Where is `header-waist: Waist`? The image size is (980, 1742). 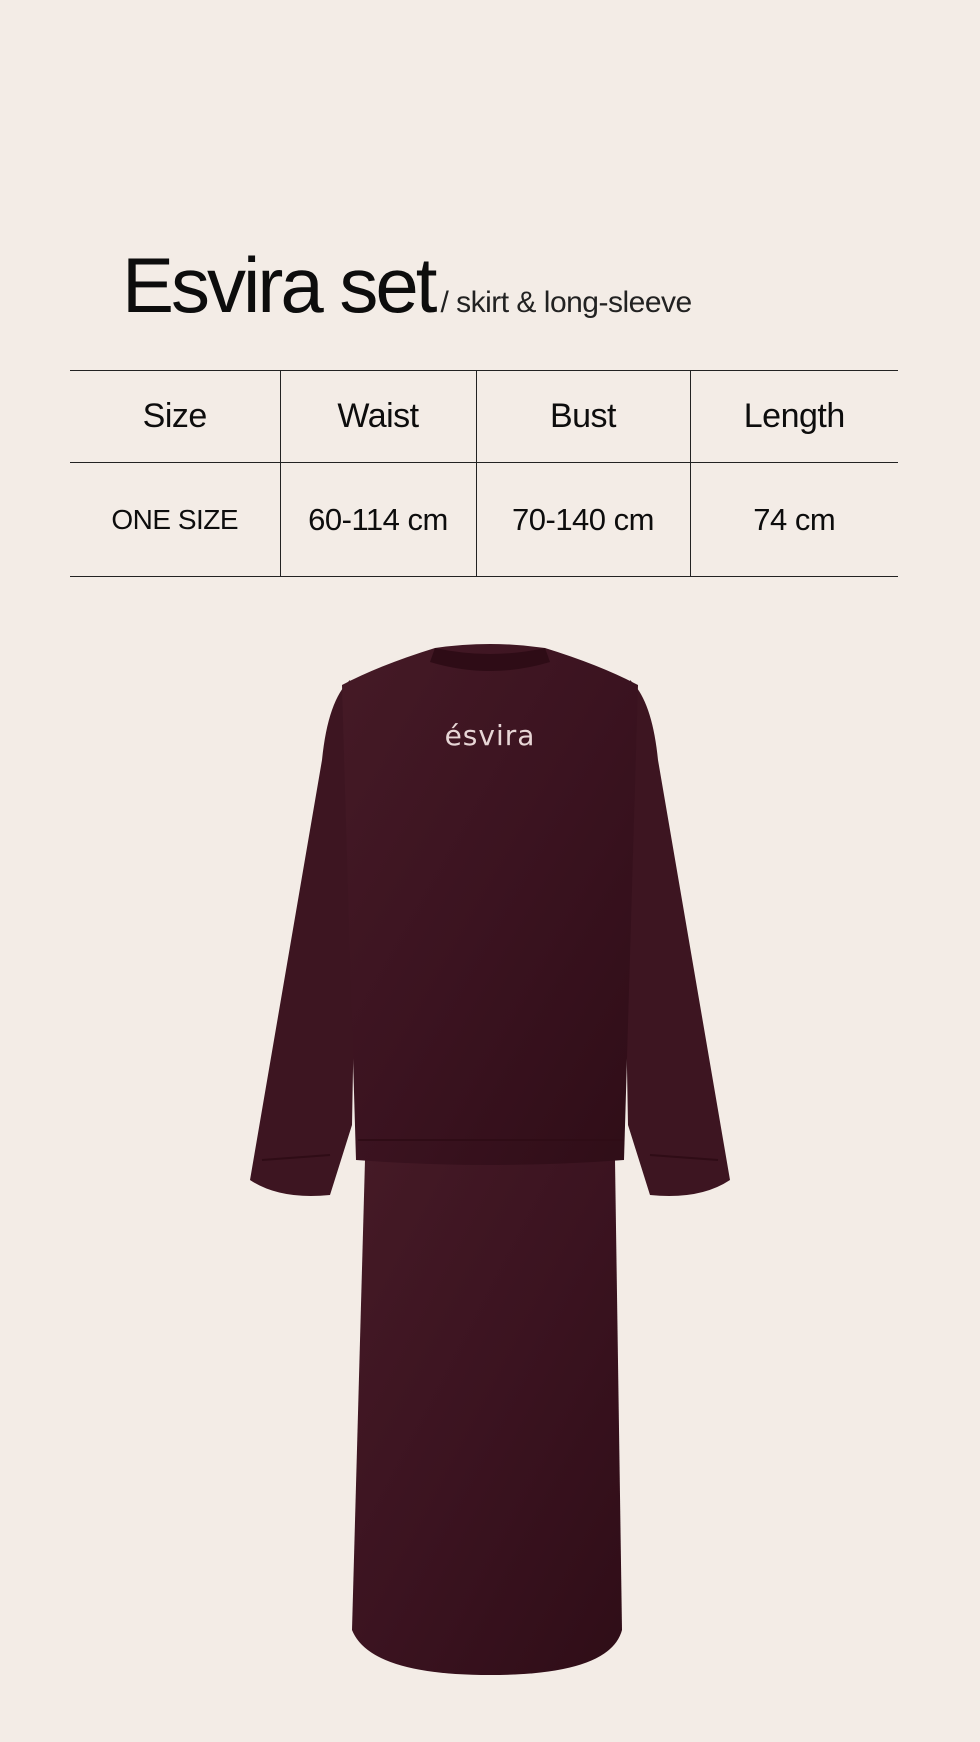
header-waist: Waist is located at coordinates (378, 416).